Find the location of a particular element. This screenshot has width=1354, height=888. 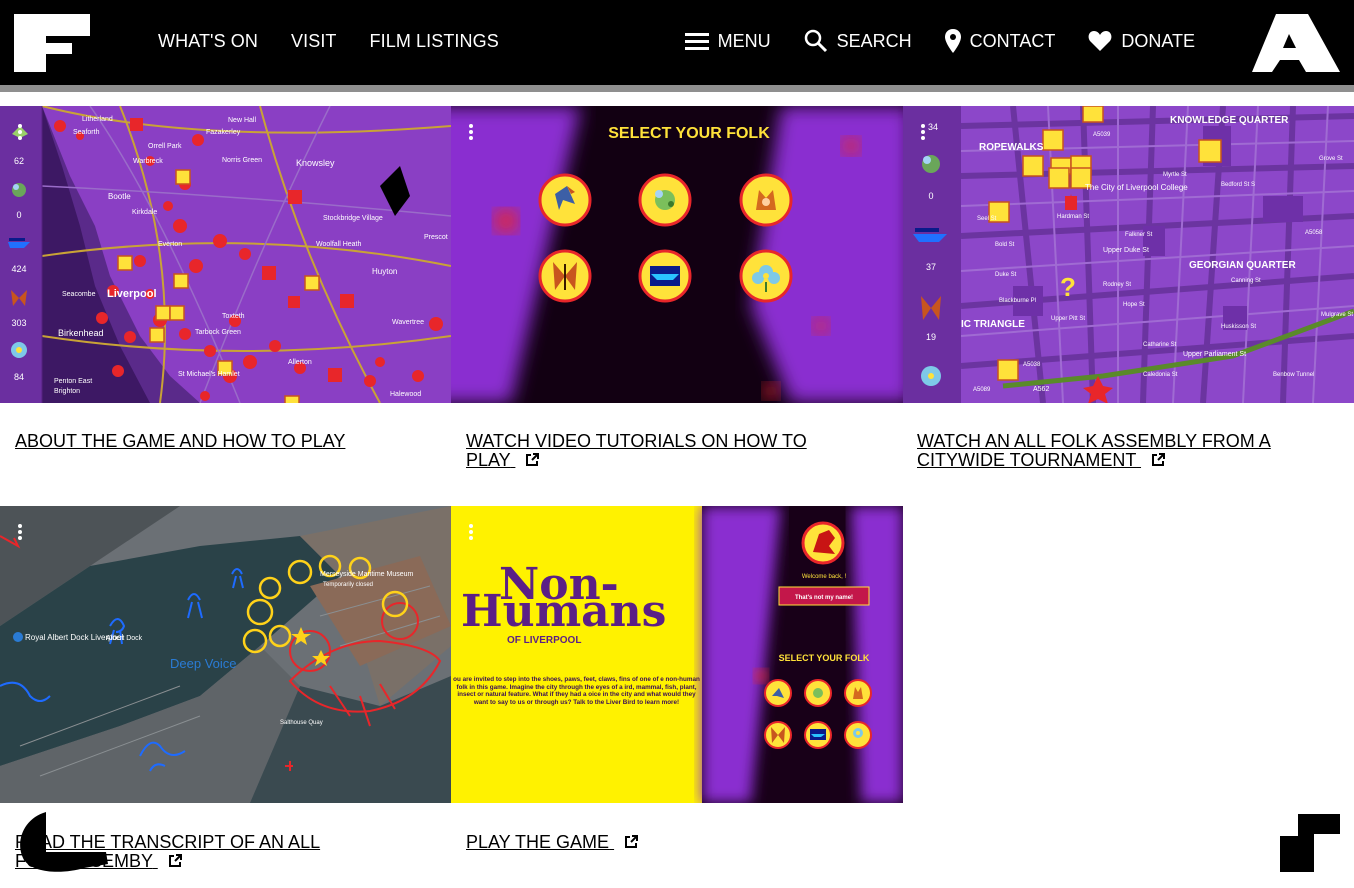

map-label-allerton: Allerton is located at coordinates (300, 362).